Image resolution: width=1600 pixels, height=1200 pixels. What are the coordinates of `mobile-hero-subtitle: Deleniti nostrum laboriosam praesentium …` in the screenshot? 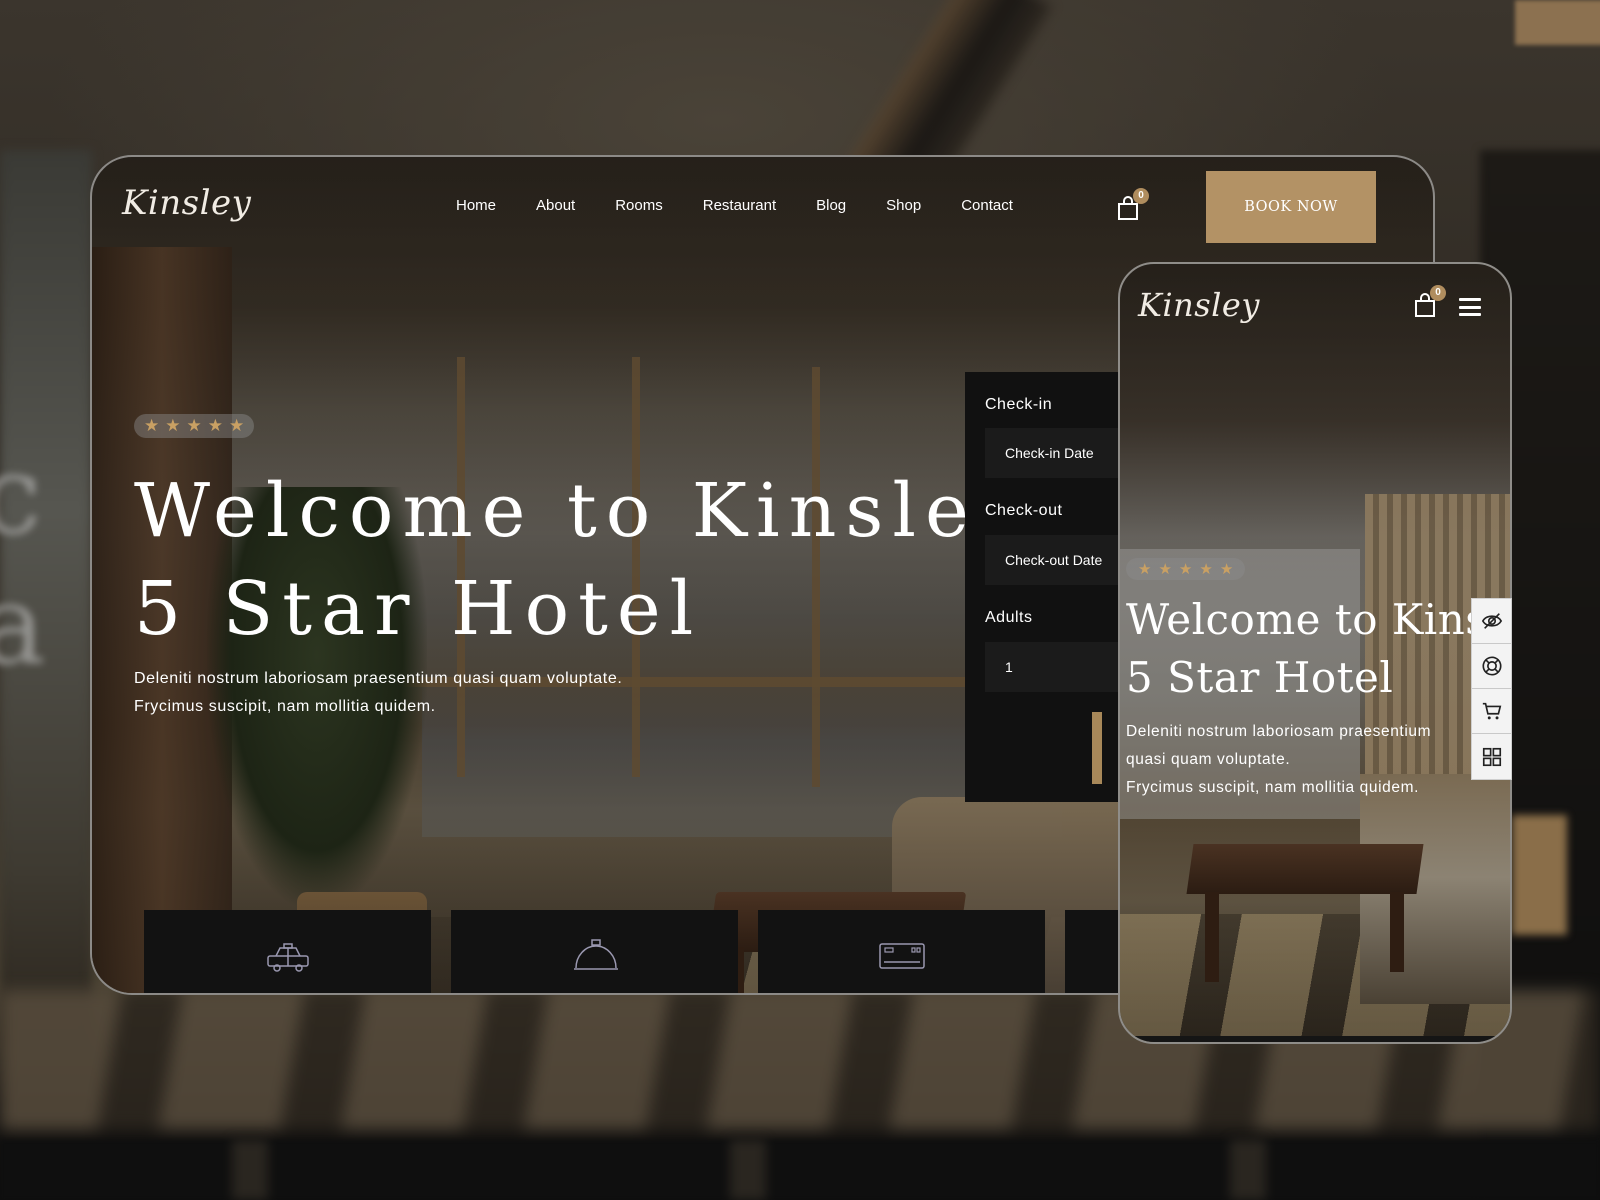 It's located at (1306, 760).